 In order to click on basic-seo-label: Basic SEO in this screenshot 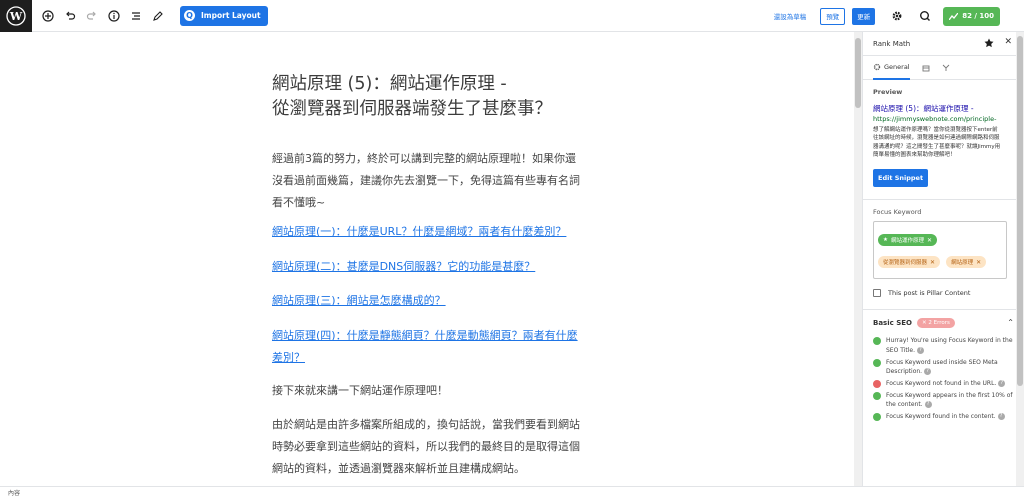, I will do `click(892, 323)`.